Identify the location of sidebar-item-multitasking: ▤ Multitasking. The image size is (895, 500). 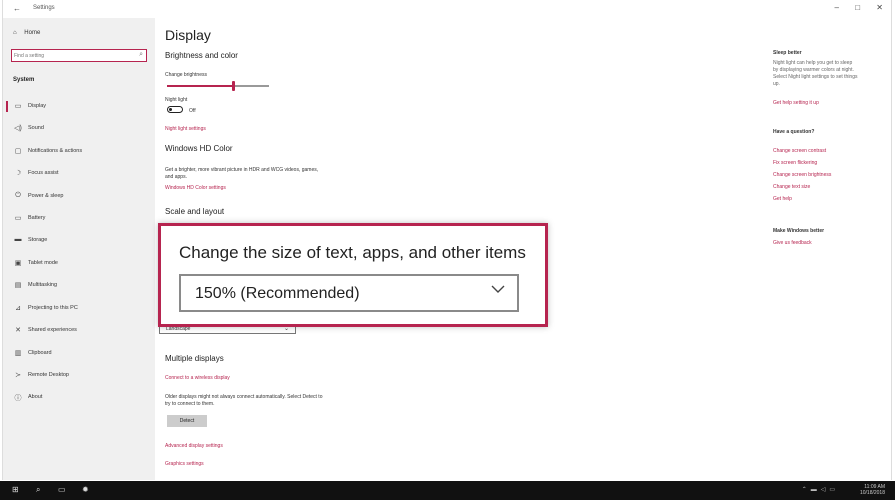
(79, 286).